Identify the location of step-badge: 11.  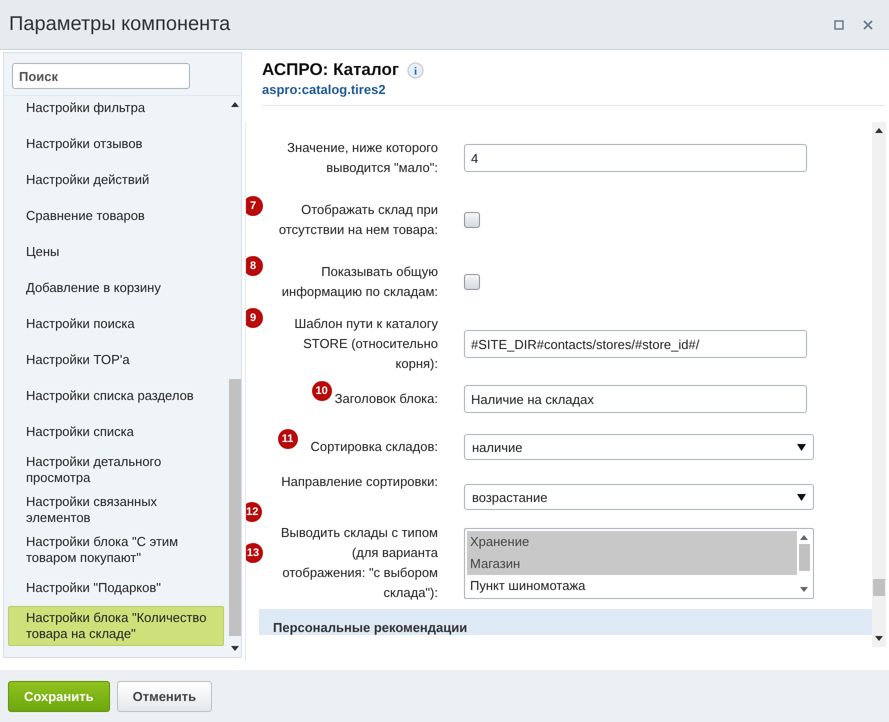
(288, 439).